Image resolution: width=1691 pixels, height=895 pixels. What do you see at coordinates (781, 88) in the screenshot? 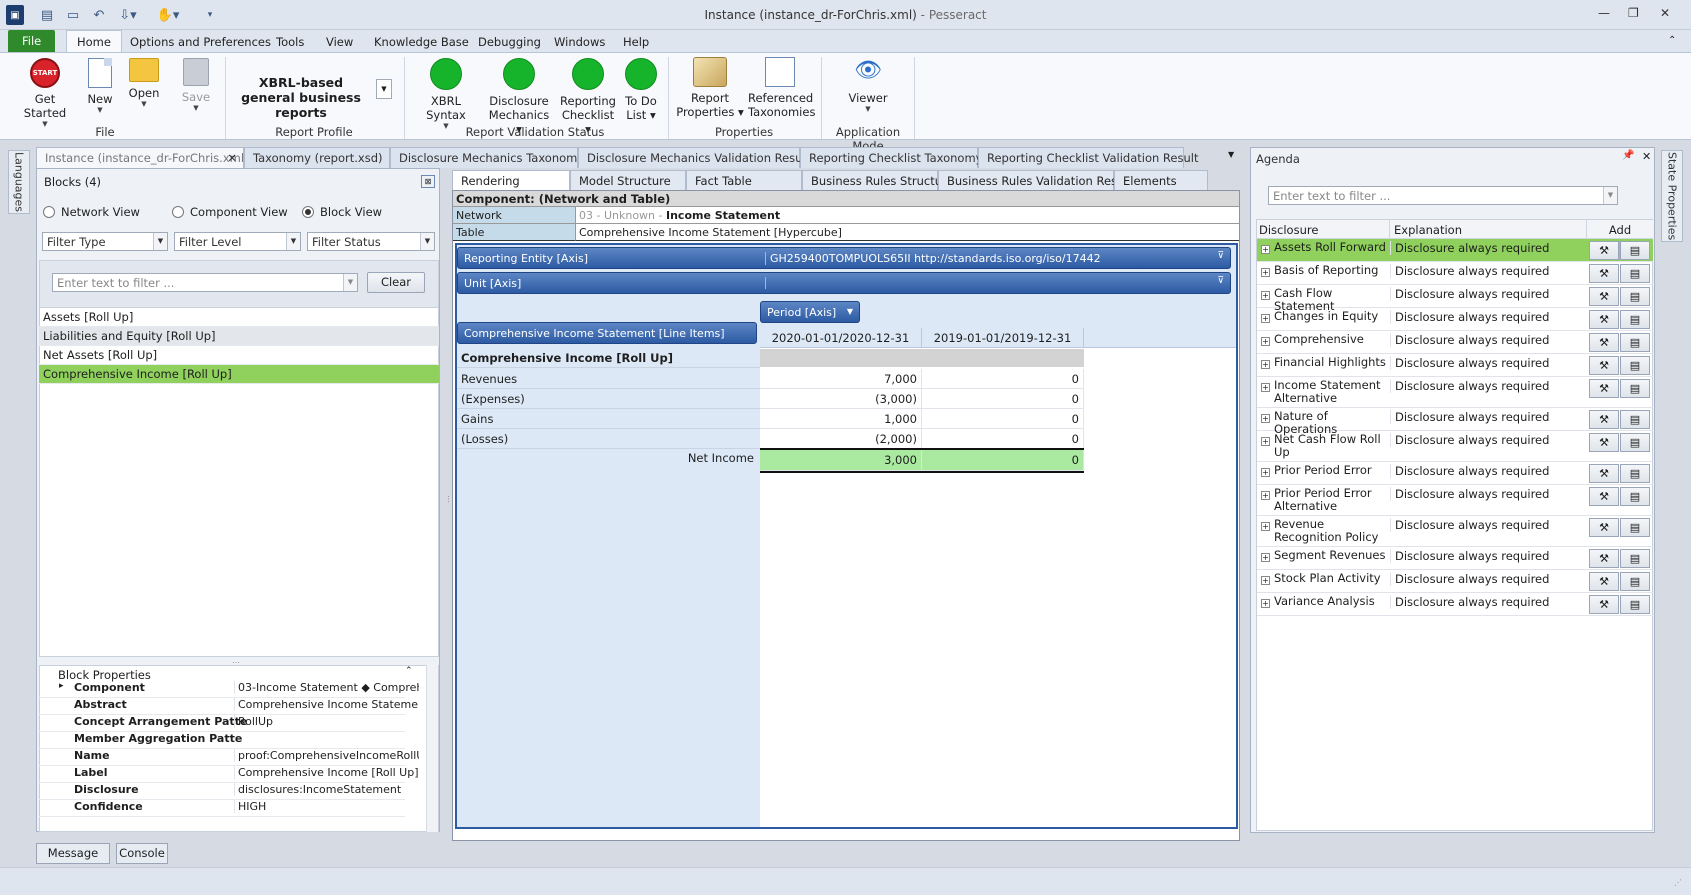
I see `referenced-taxonomies-button: Referenced Taxonomies` at bounding box center [781, 88].